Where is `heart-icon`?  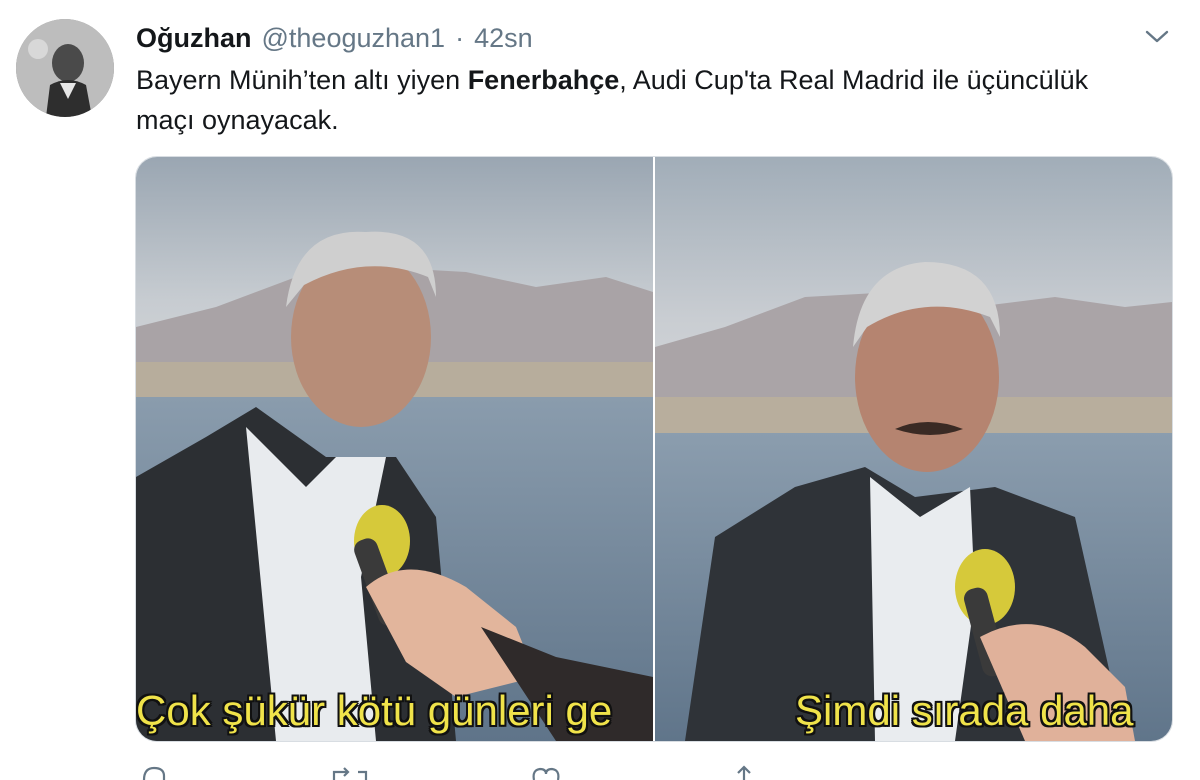
heart-icon is located at coordinates (546, 772).